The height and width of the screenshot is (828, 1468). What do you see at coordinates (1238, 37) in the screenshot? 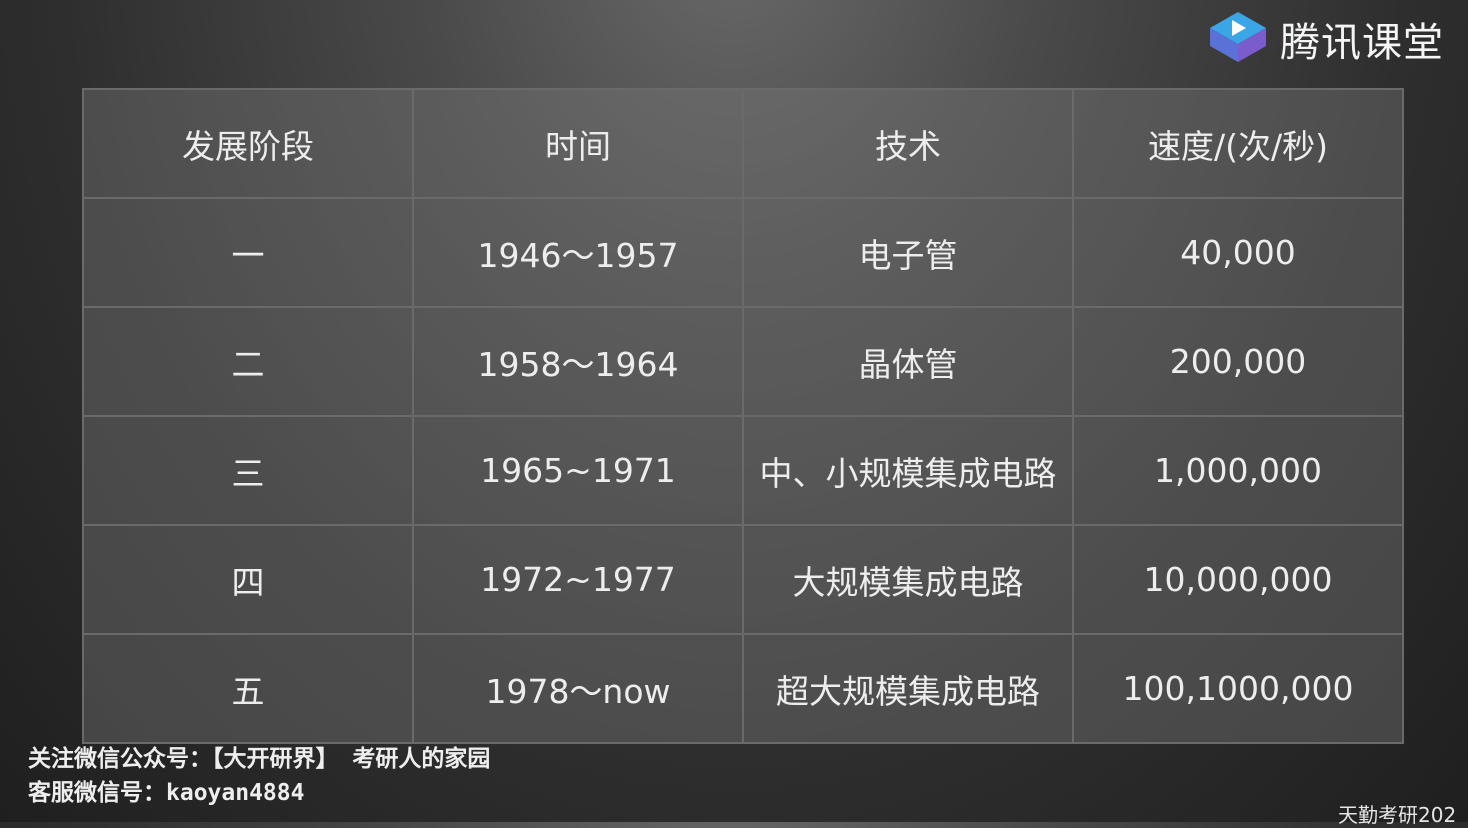
I see `play-cube-icon` at bounding box center [1238, 37].